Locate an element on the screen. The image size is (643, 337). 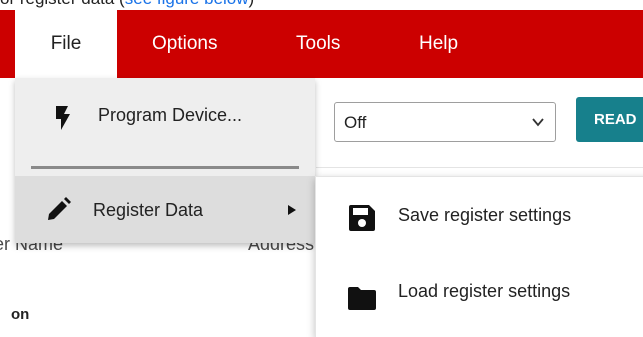
content-divider is located at coordinates (479, 167).